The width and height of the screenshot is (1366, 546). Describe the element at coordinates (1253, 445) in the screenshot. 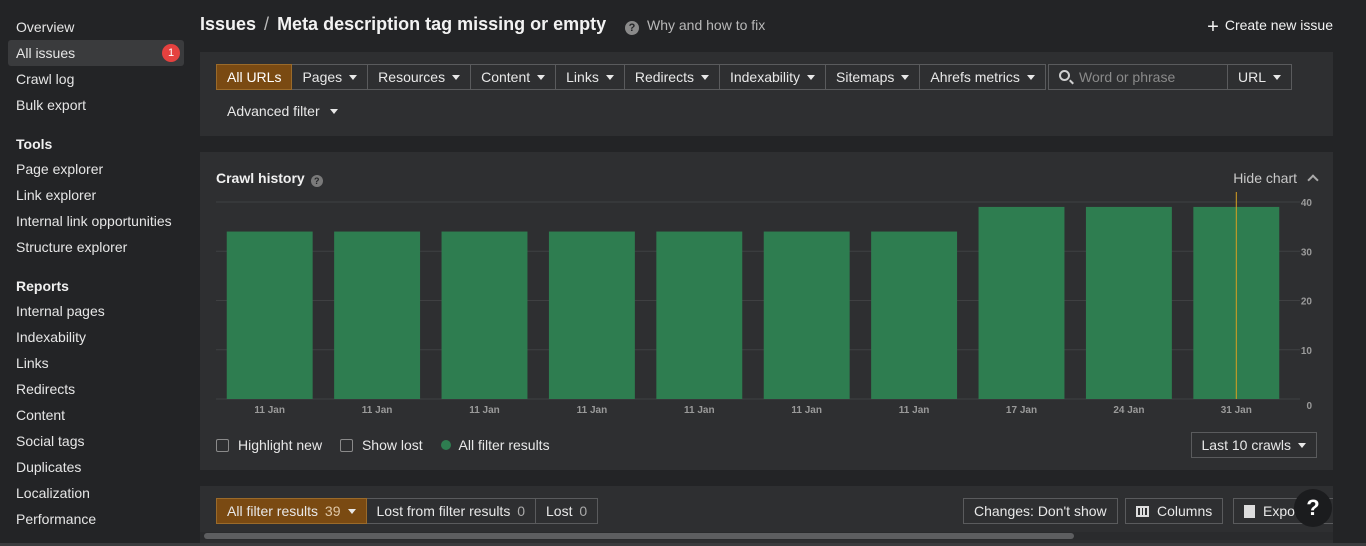

I see `crawl-range-select: Last 10 crawls` at that location.